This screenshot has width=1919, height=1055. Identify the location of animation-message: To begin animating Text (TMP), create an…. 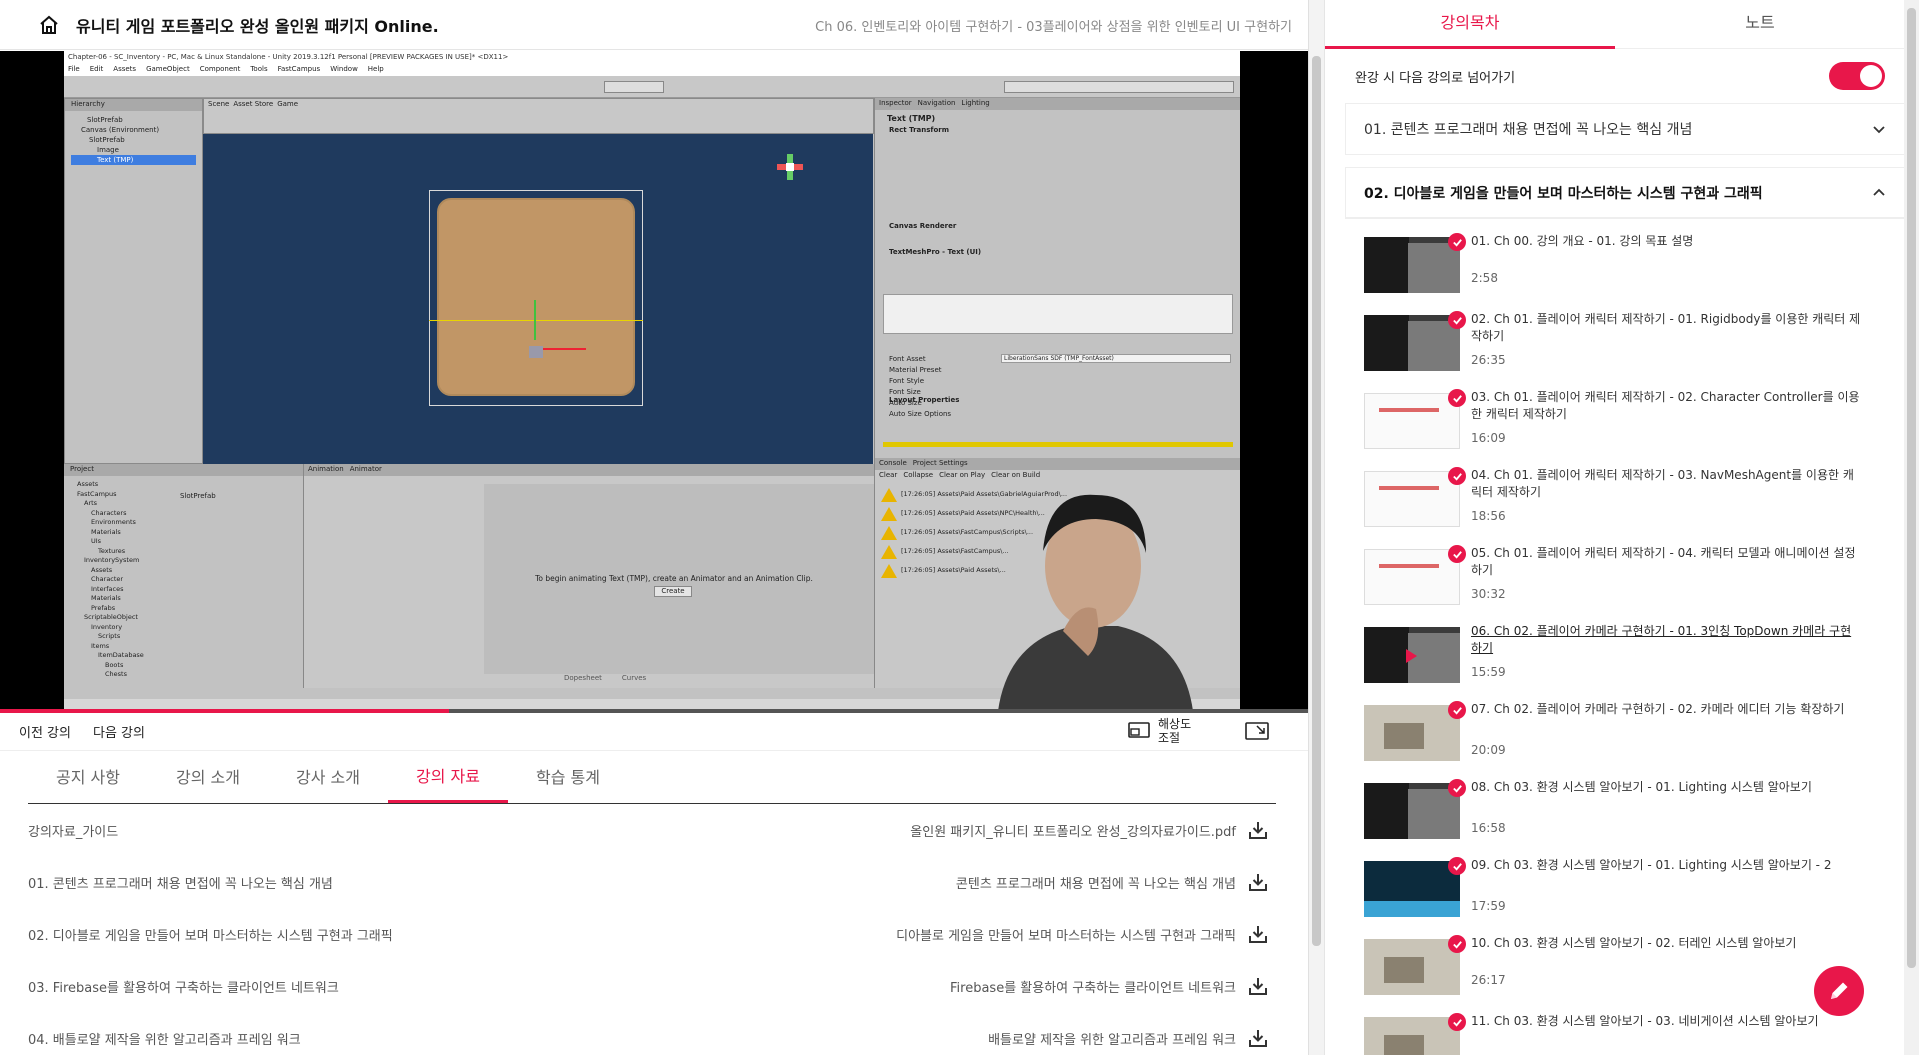
(674, 578).